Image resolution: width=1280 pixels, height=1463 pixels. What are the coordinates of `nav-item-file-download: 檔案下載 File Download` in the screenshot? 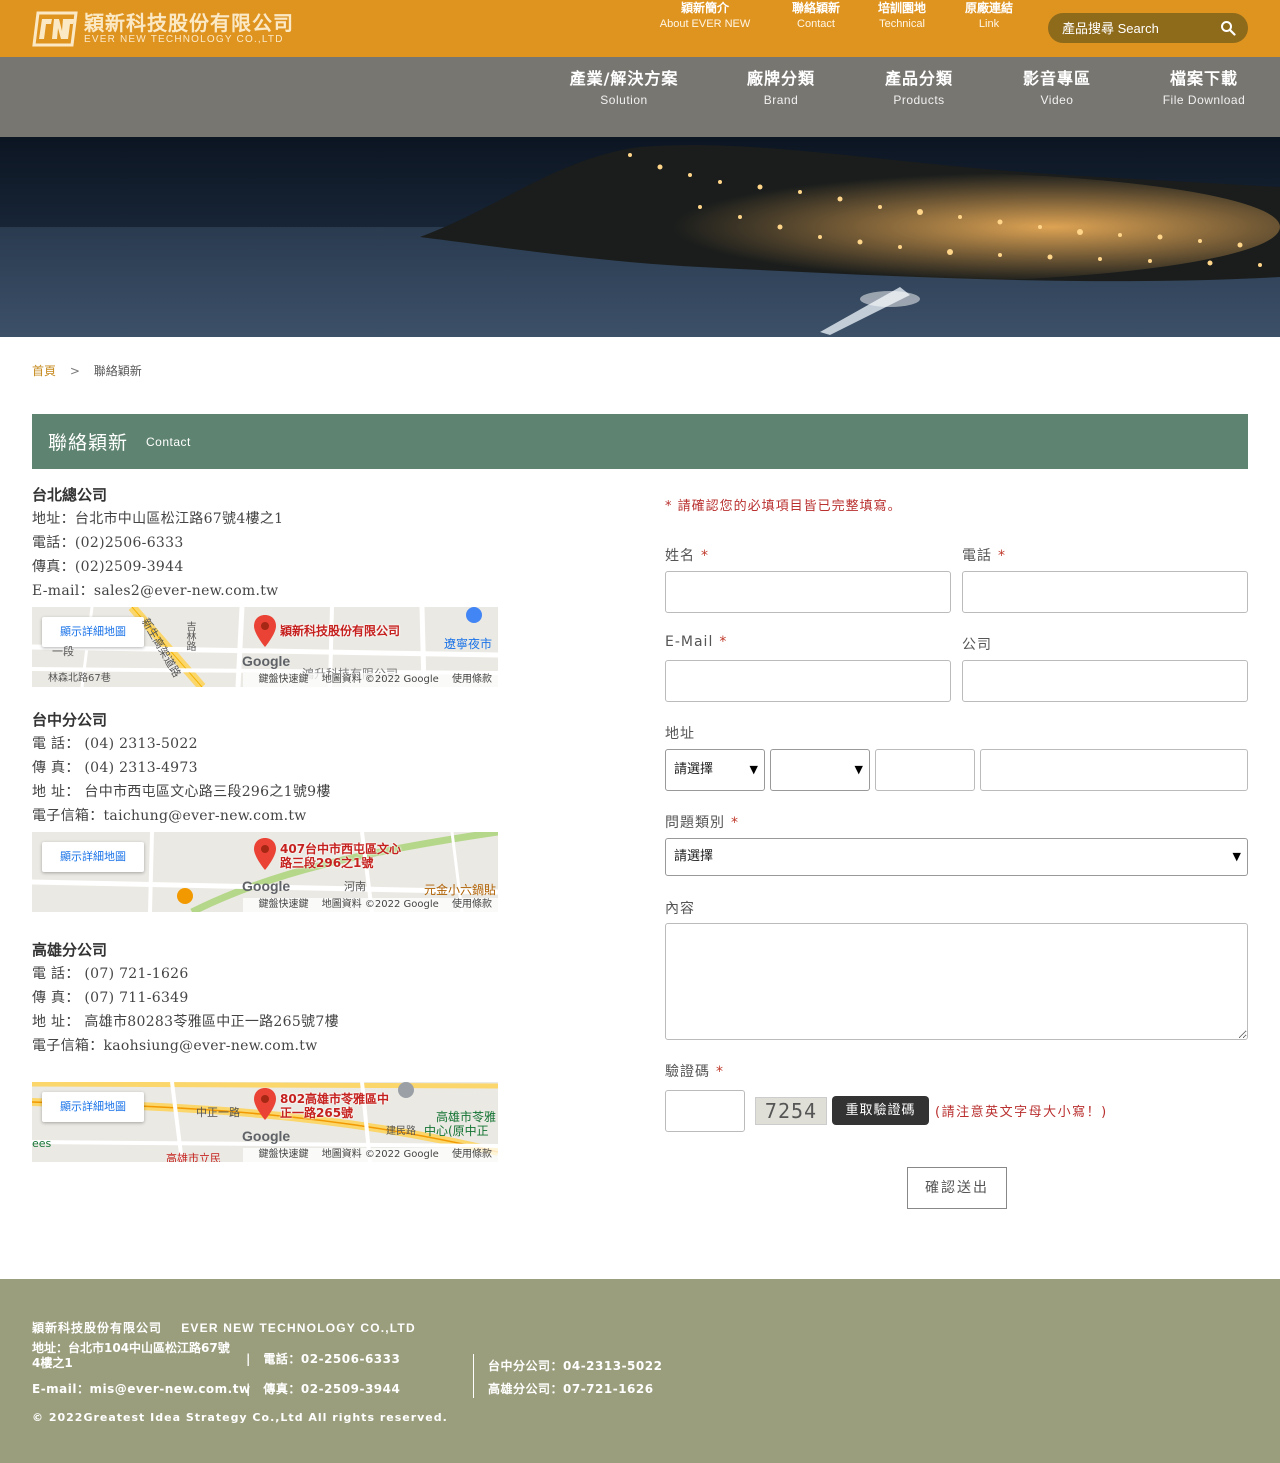 It's located at (1204, 90).